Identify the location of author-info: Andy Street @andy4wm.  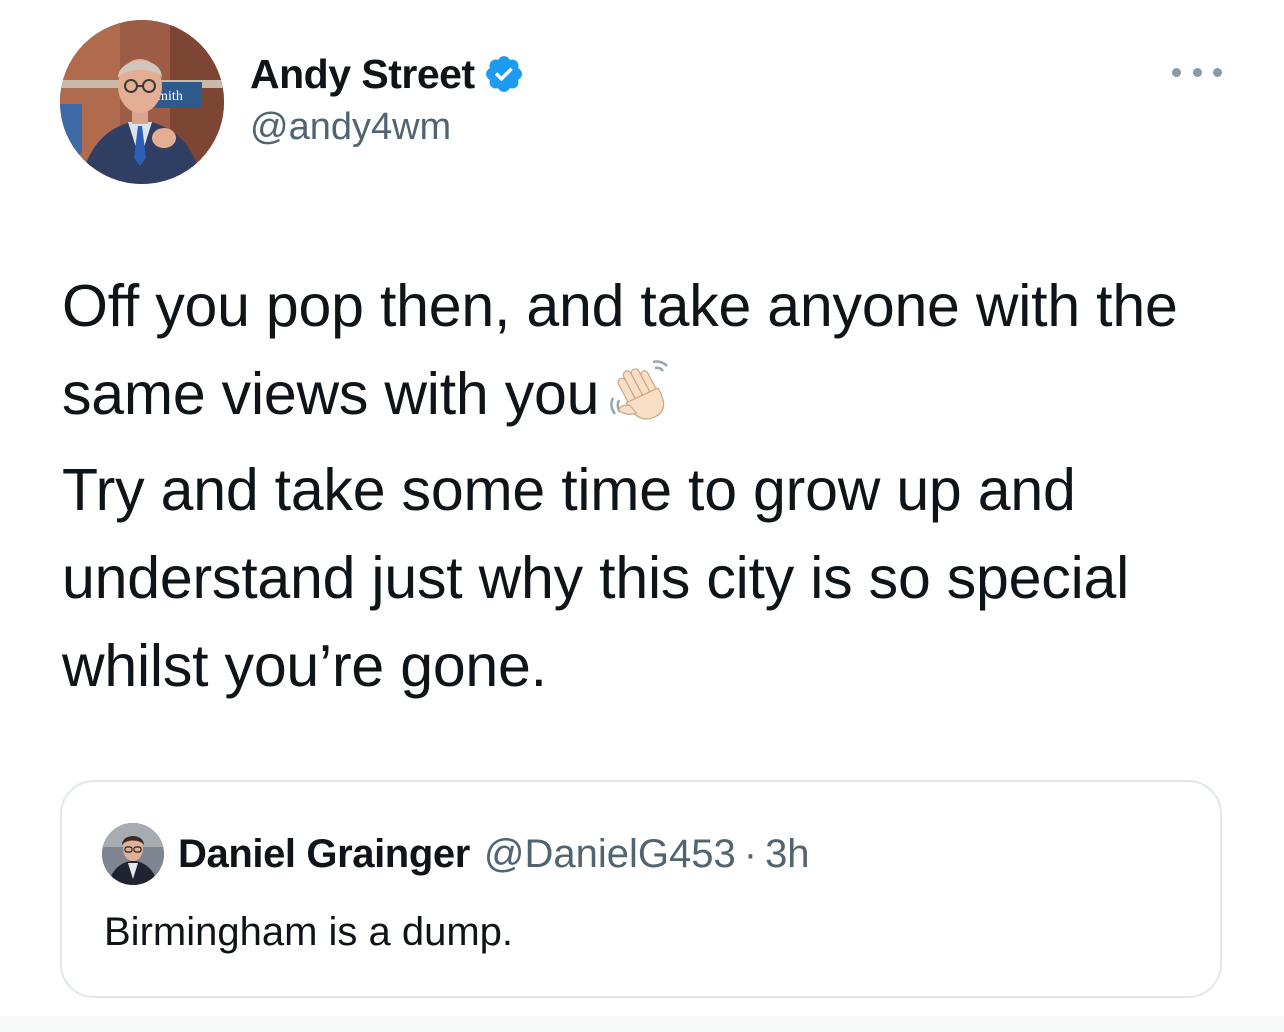
(387, 98).